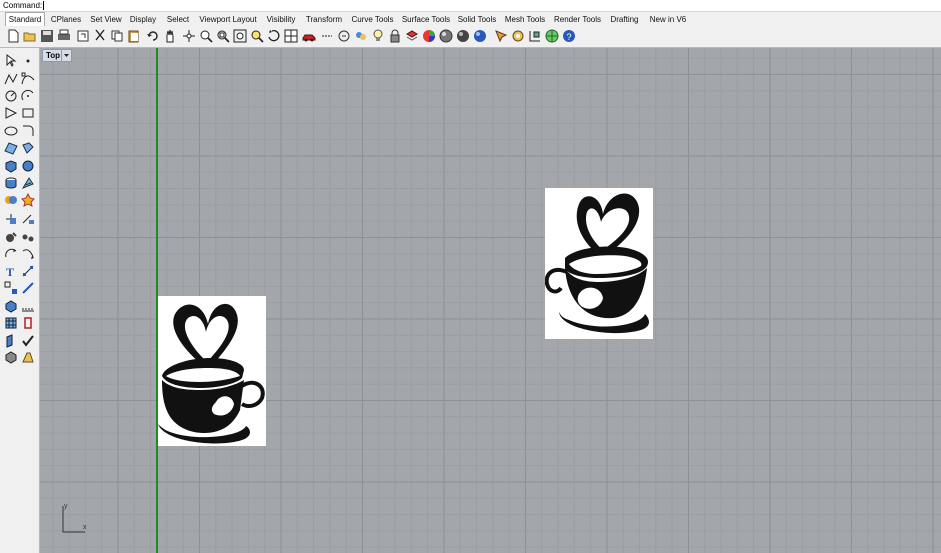  I want to click on paint-icon, so click(28, 357).